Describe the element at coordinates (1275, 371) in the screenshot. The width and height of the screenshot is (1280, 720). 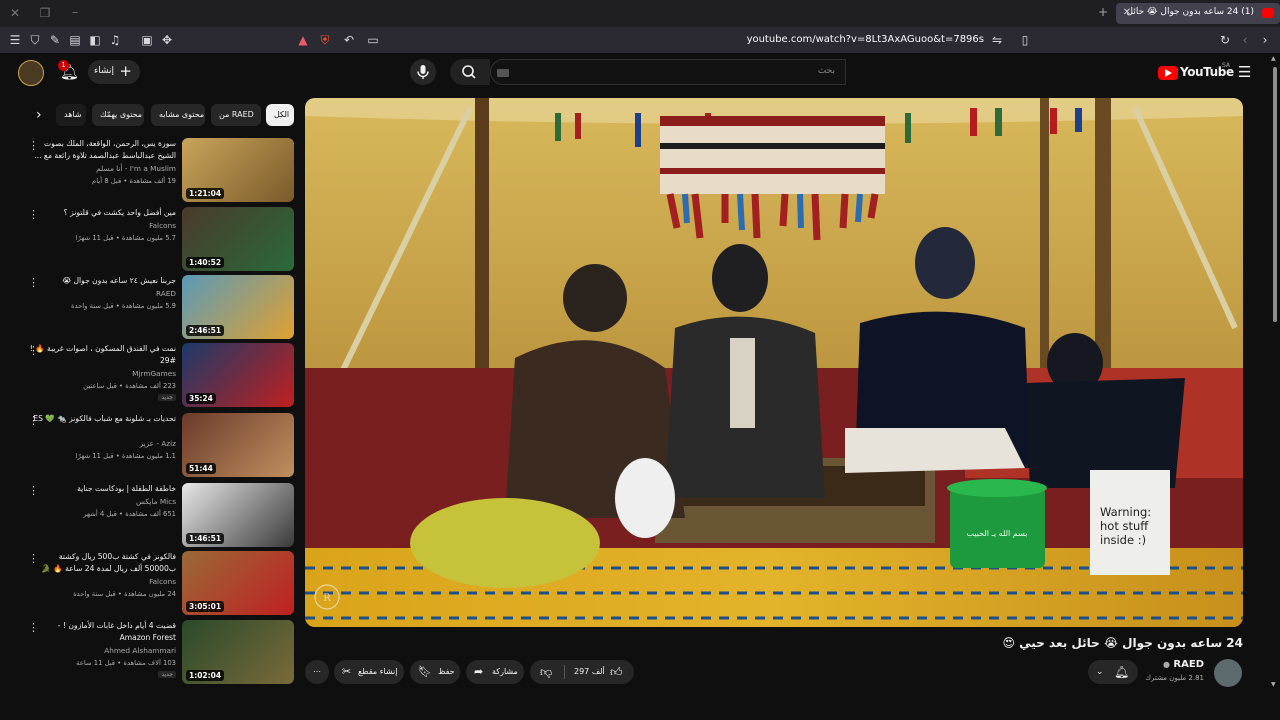
I see `page-scrollbar: ▲ ▼` at that location.